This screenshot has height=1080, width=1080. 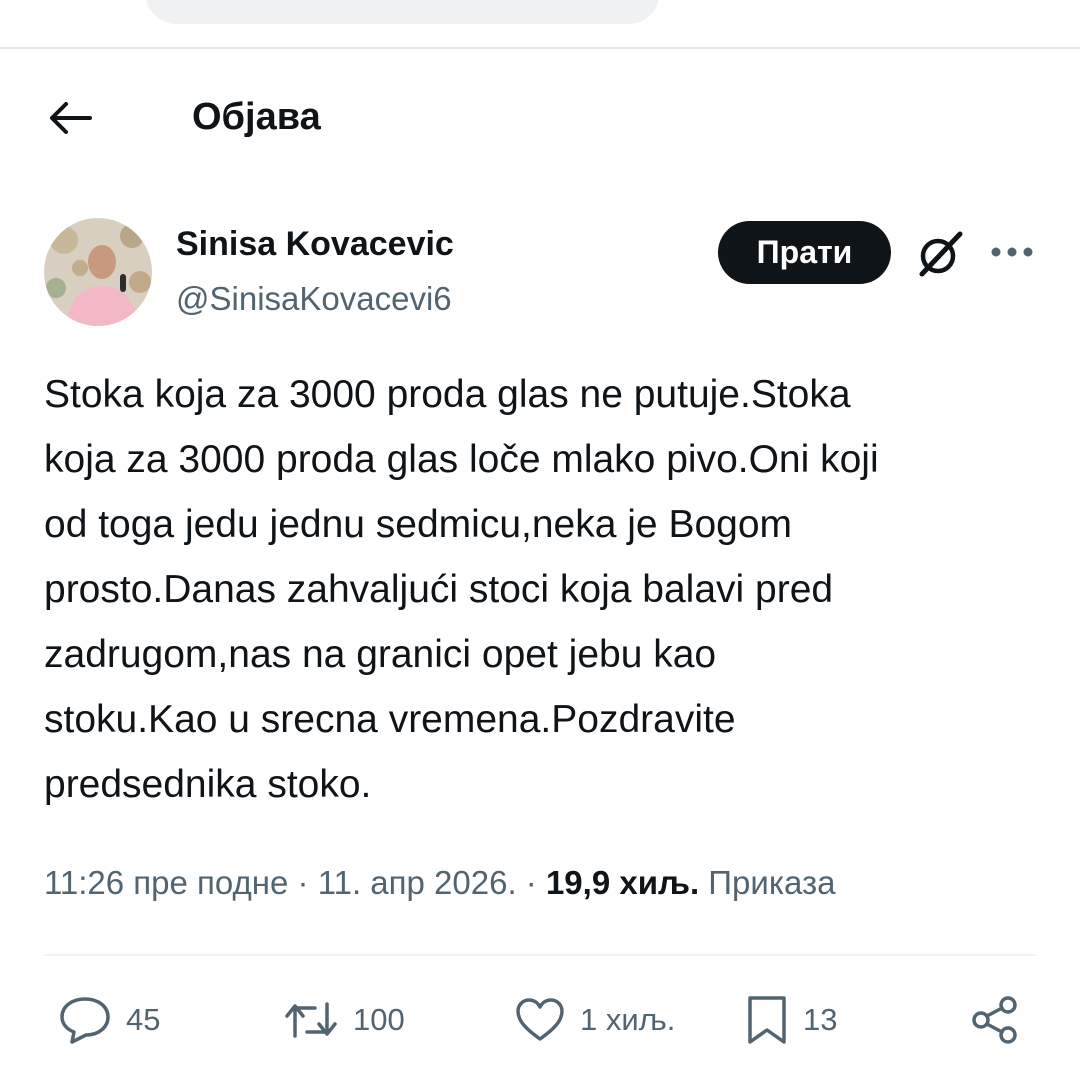 I want to click on share-icon, so click(x=994, y=1020).